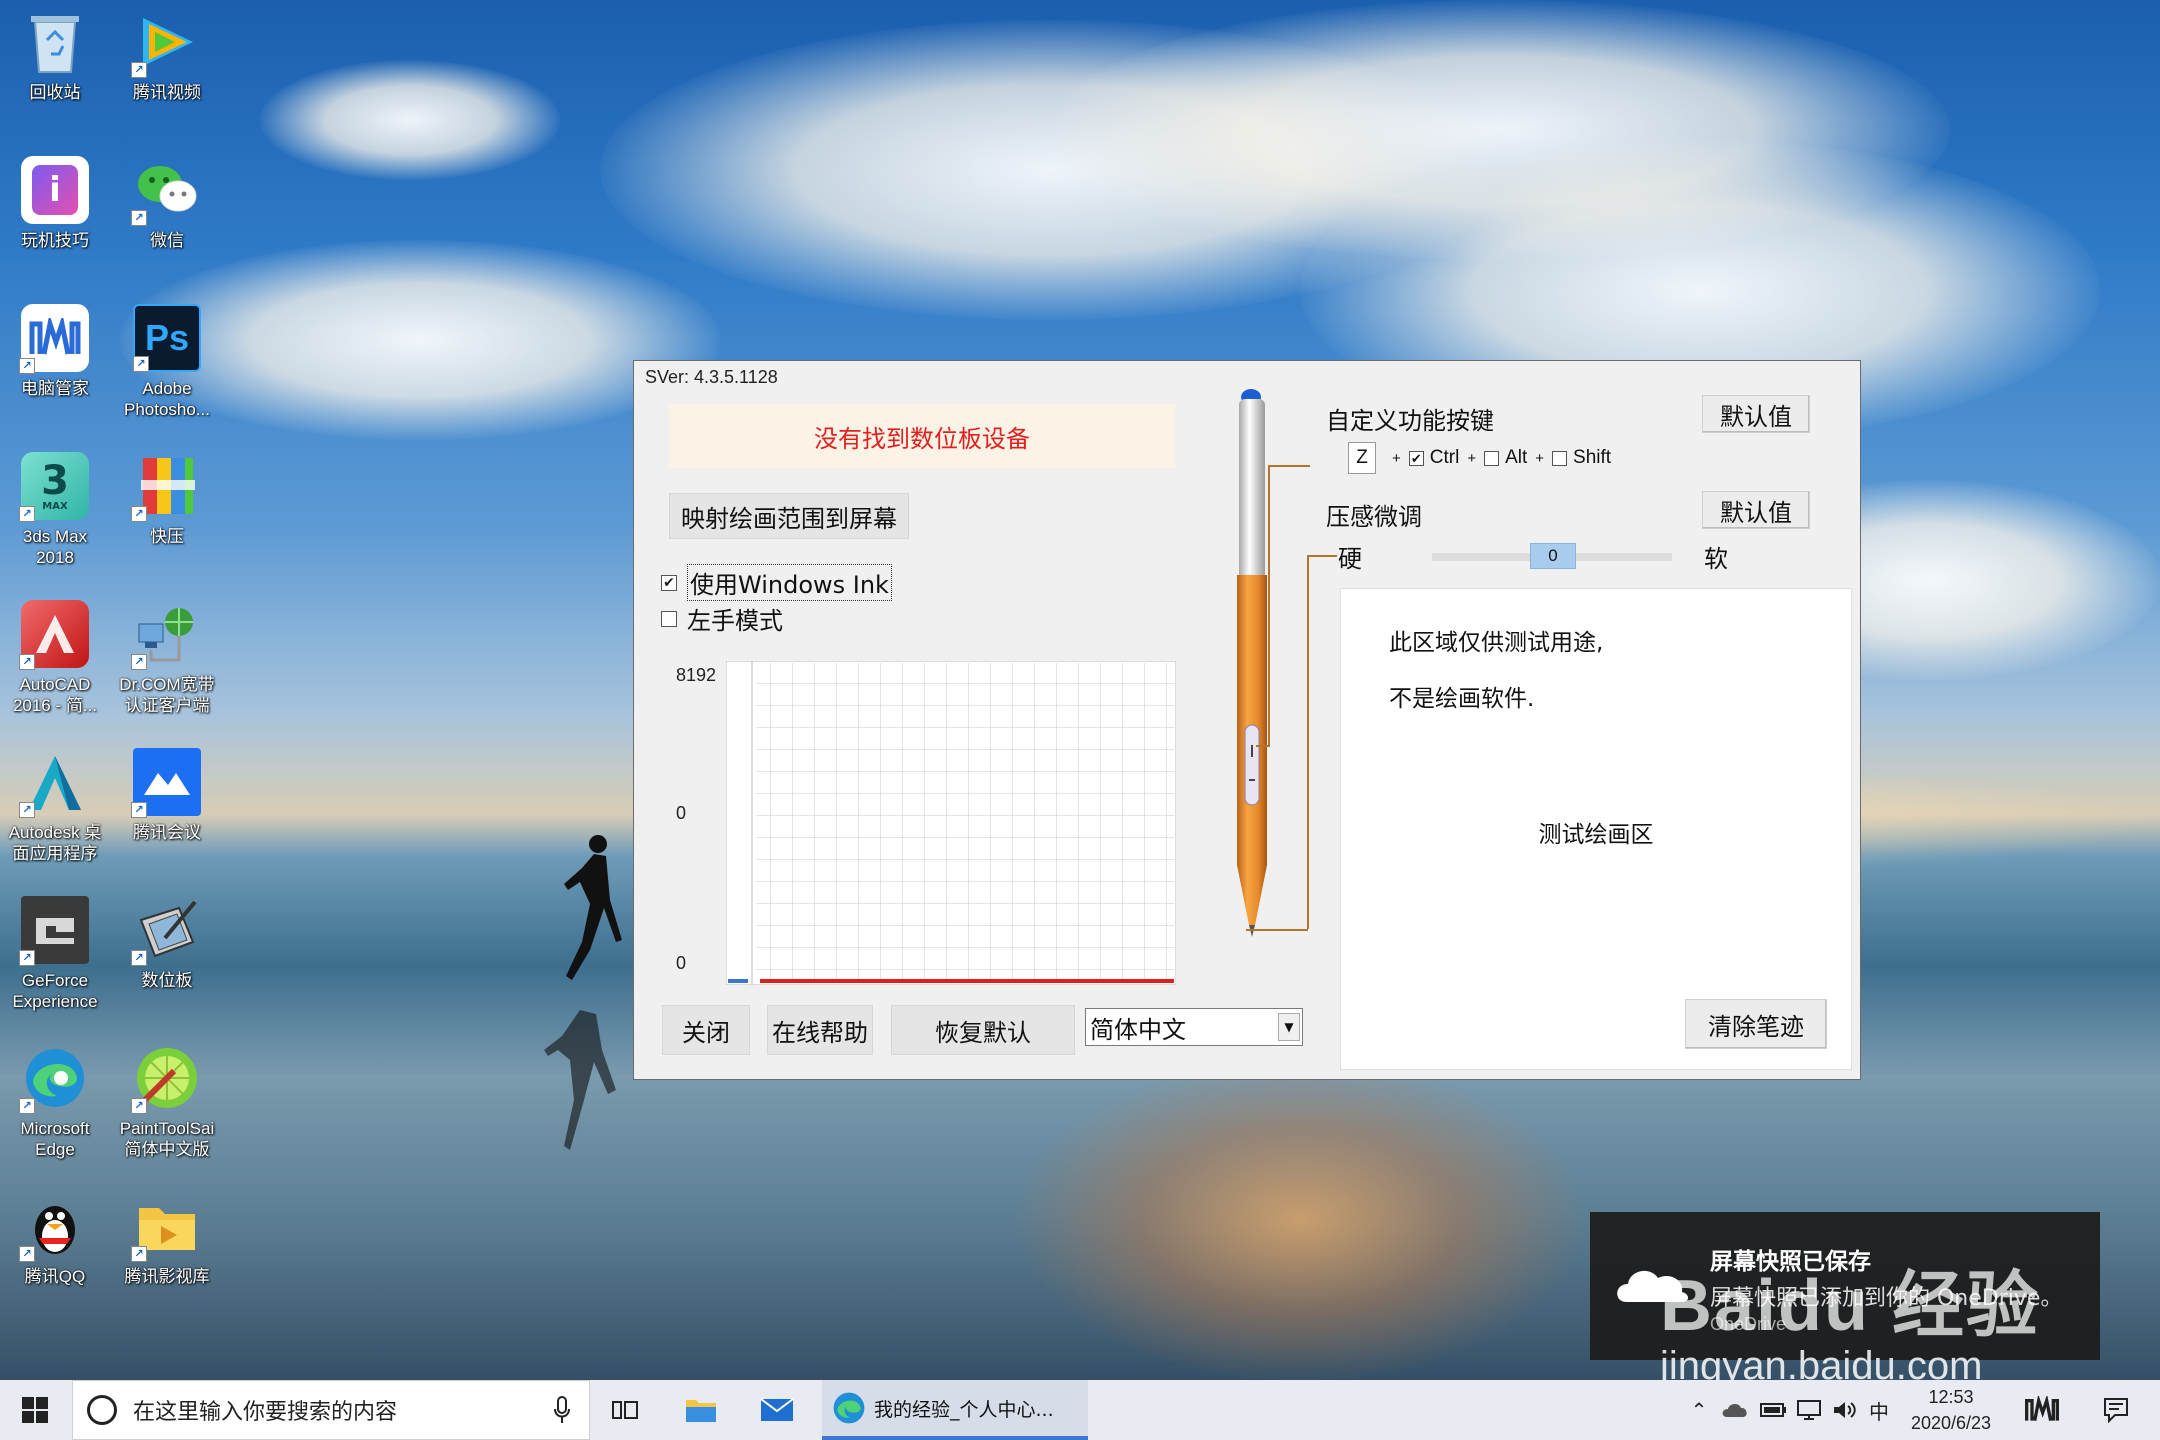 Image resolution: width=2160 pixels, height=1440 pixels. Describe the element at coordinates (711, 377) in the screenshot. I see `version-label: SVer: 4.3.5.1128` at that location.